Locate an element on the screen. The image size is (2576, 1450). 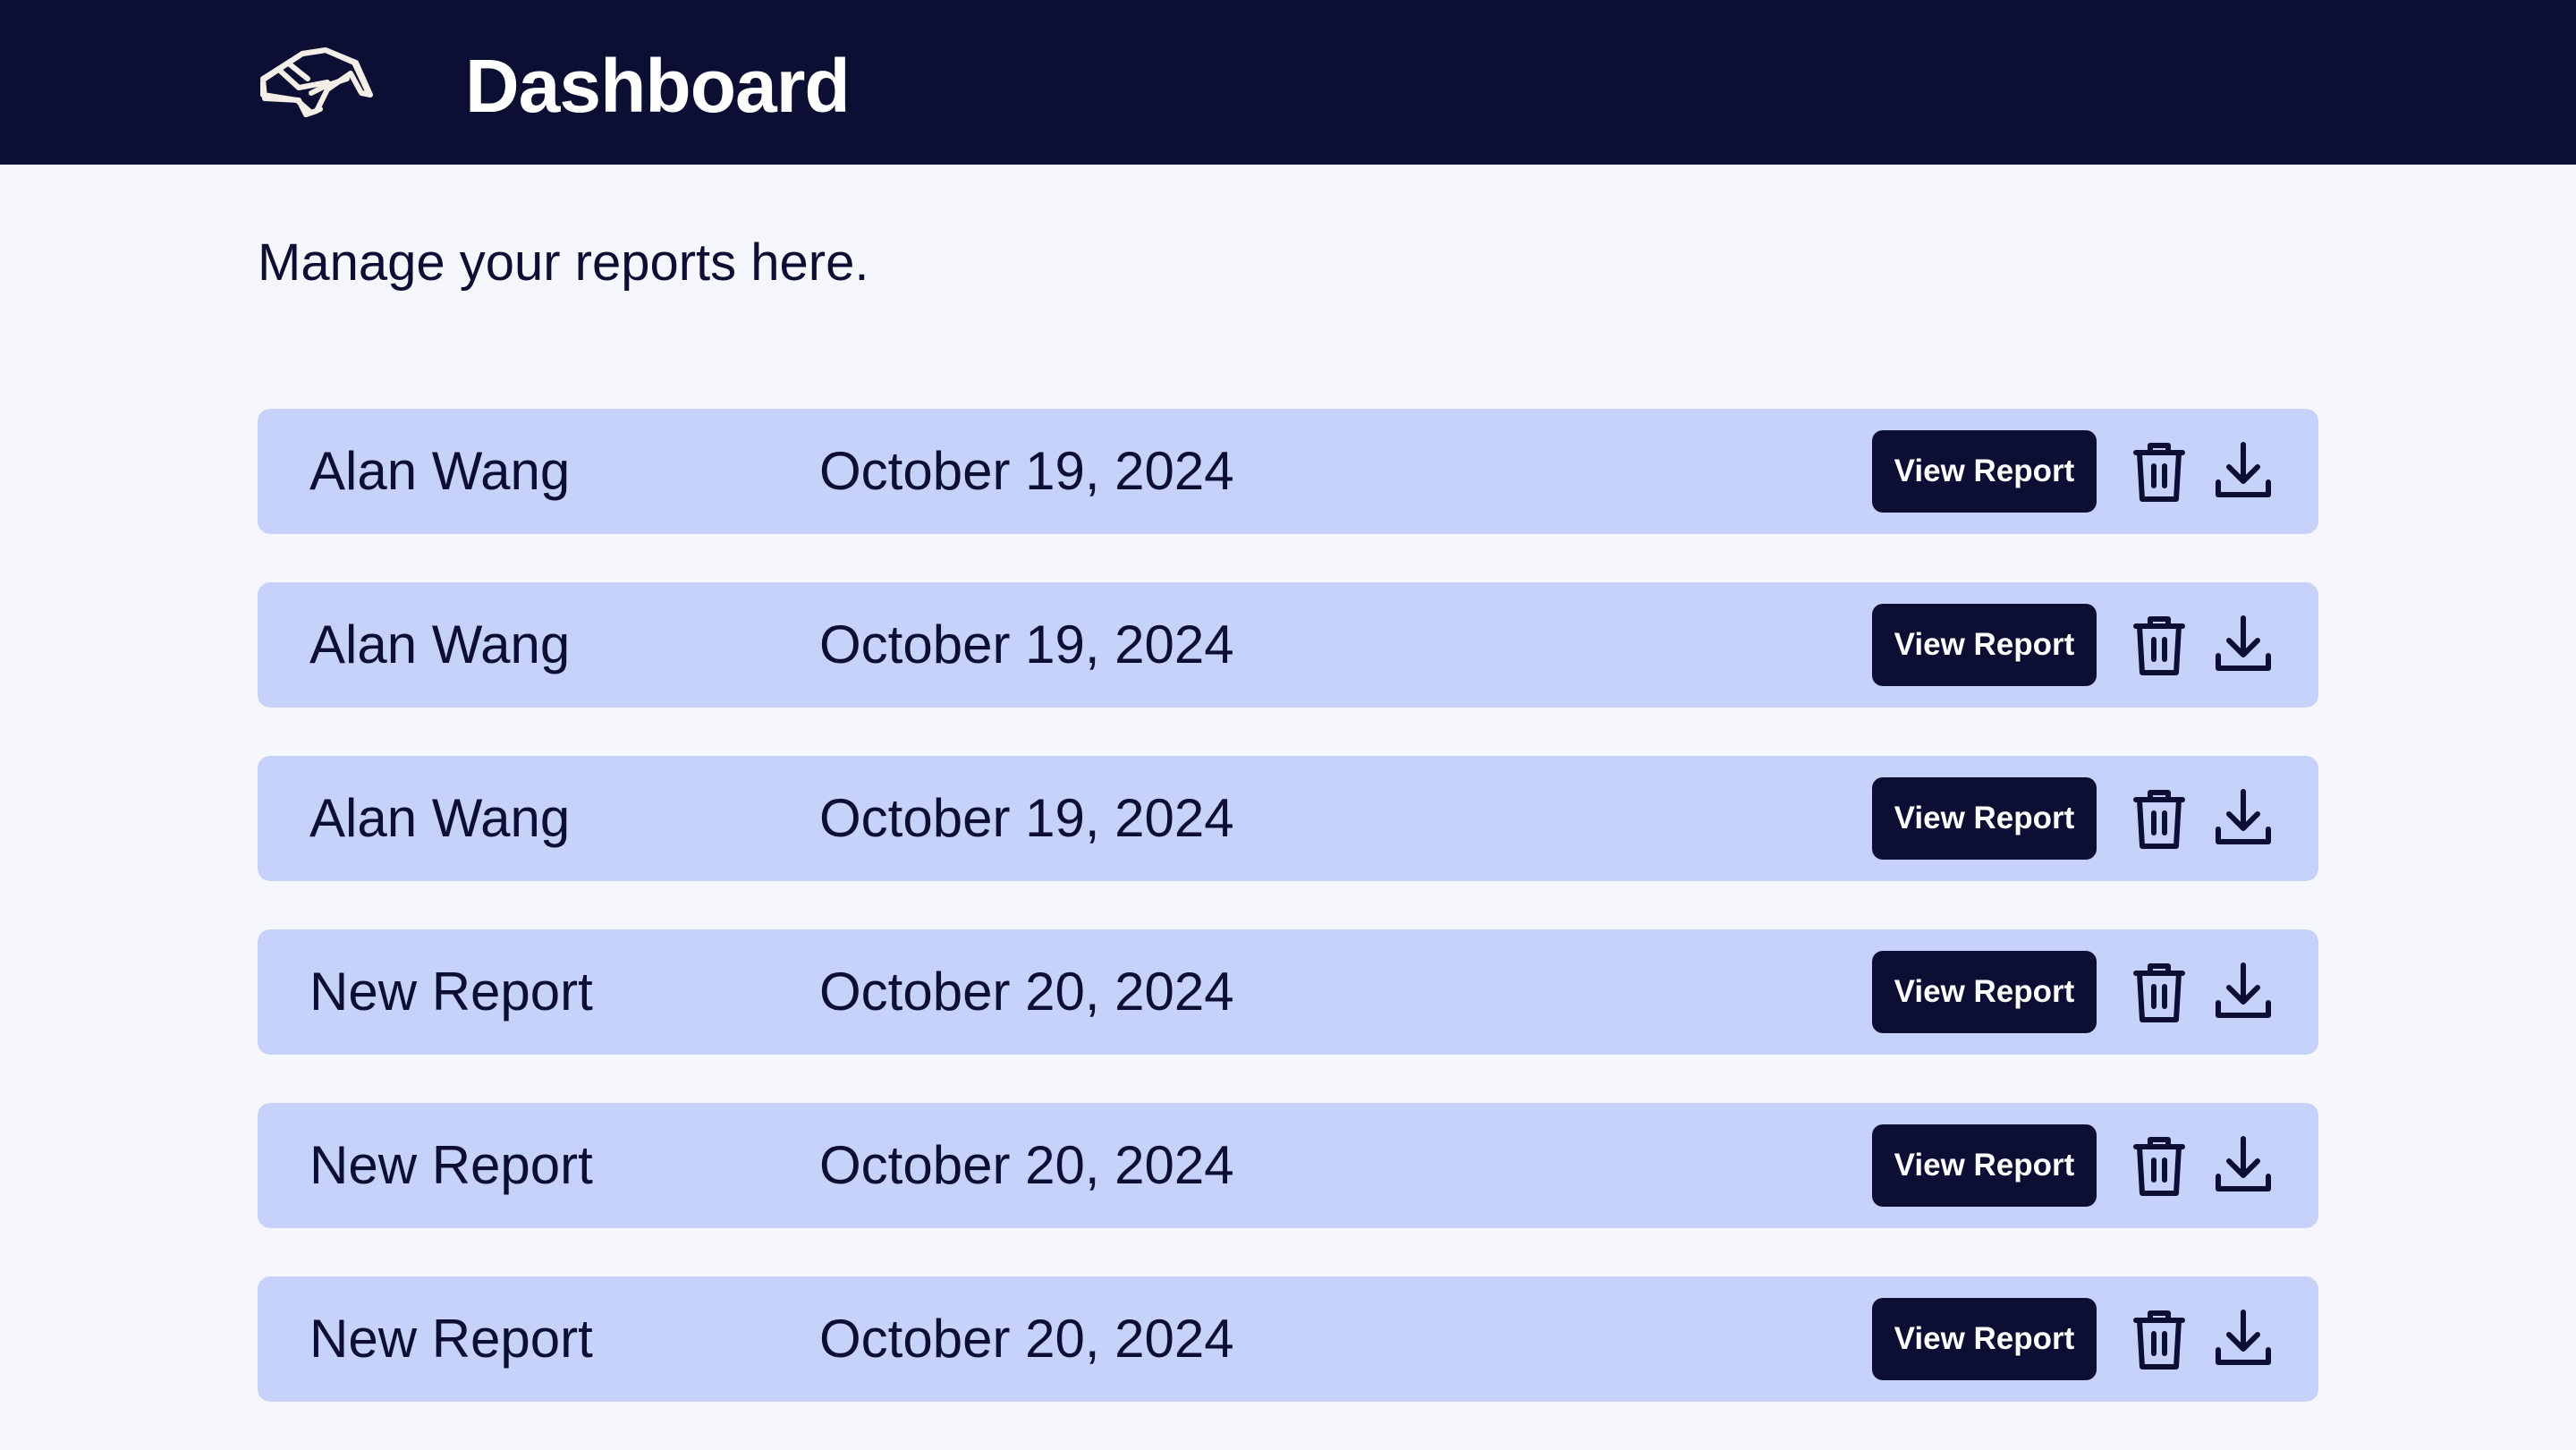
page-subtitle: Manage your reports here. is located at coordinates (563, 262).